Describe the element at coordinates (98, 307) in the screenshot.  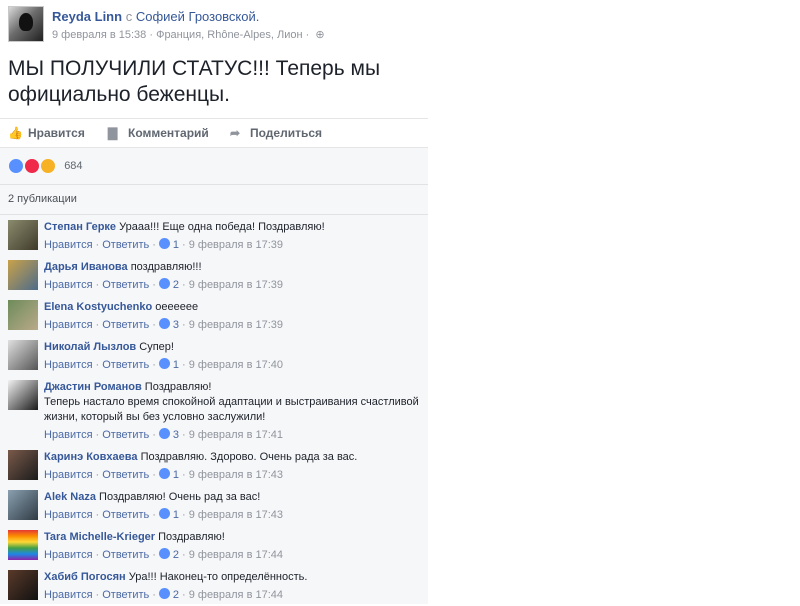
I see `commenter-name: Elena Kostyuchenko` at that location.